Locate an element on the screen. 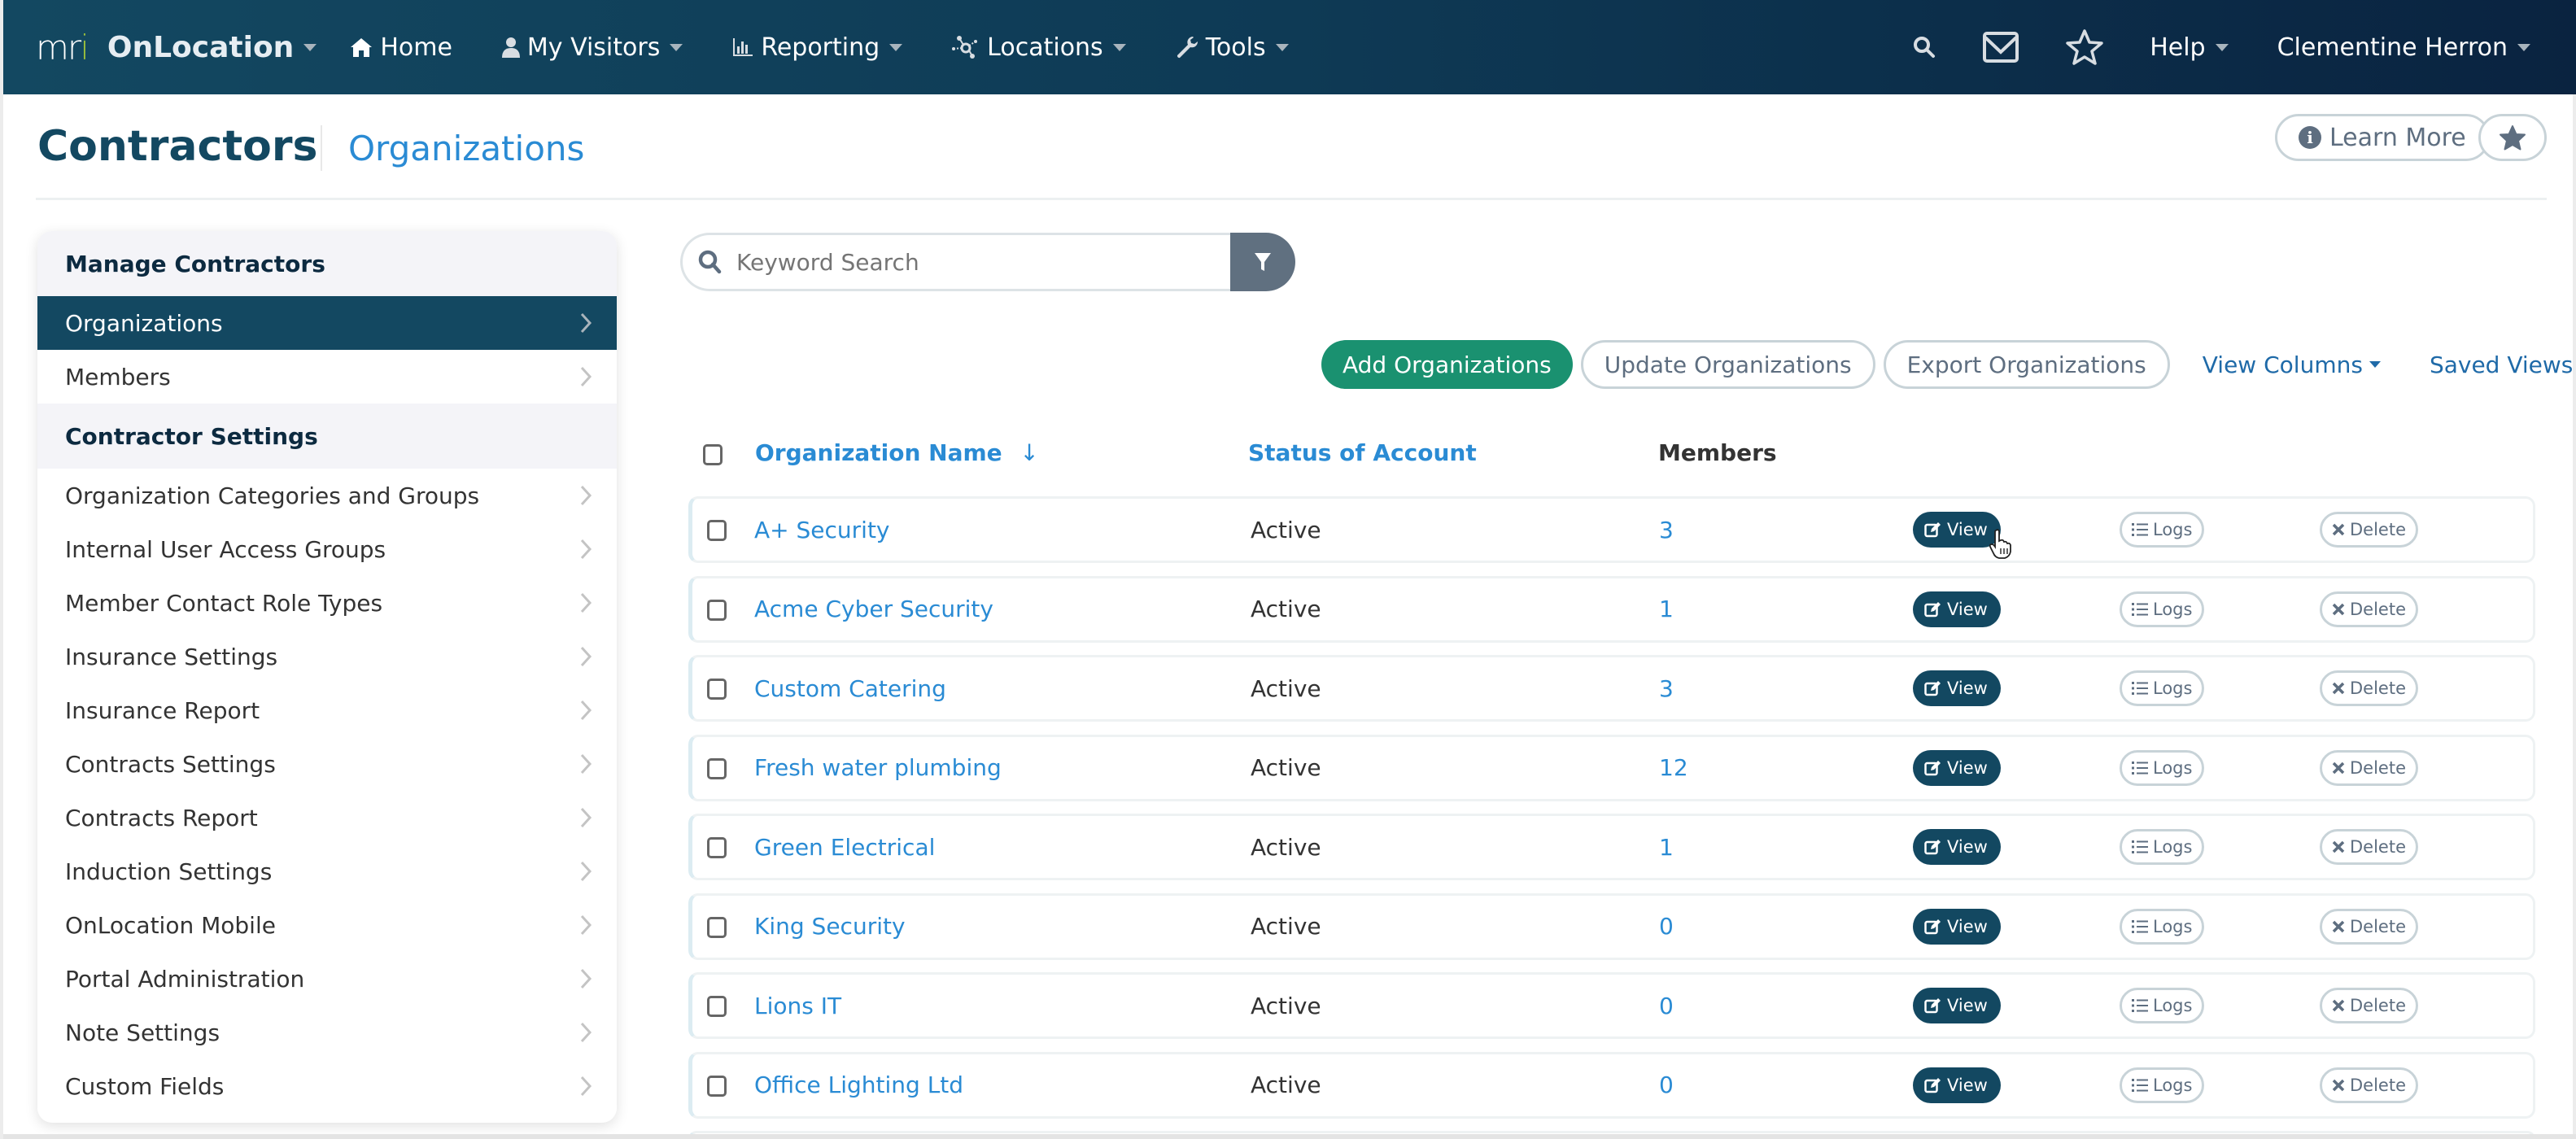 The height and width of the screenshot is (1139, 2576). column-header-organization-name: Organization Name ↓ is located at coordinates (897, 453).